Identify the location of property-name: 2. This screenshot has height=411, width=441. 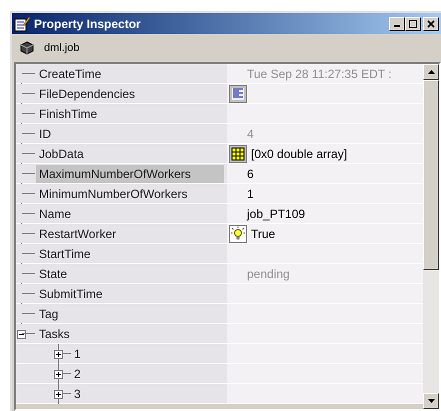
(77, 373).